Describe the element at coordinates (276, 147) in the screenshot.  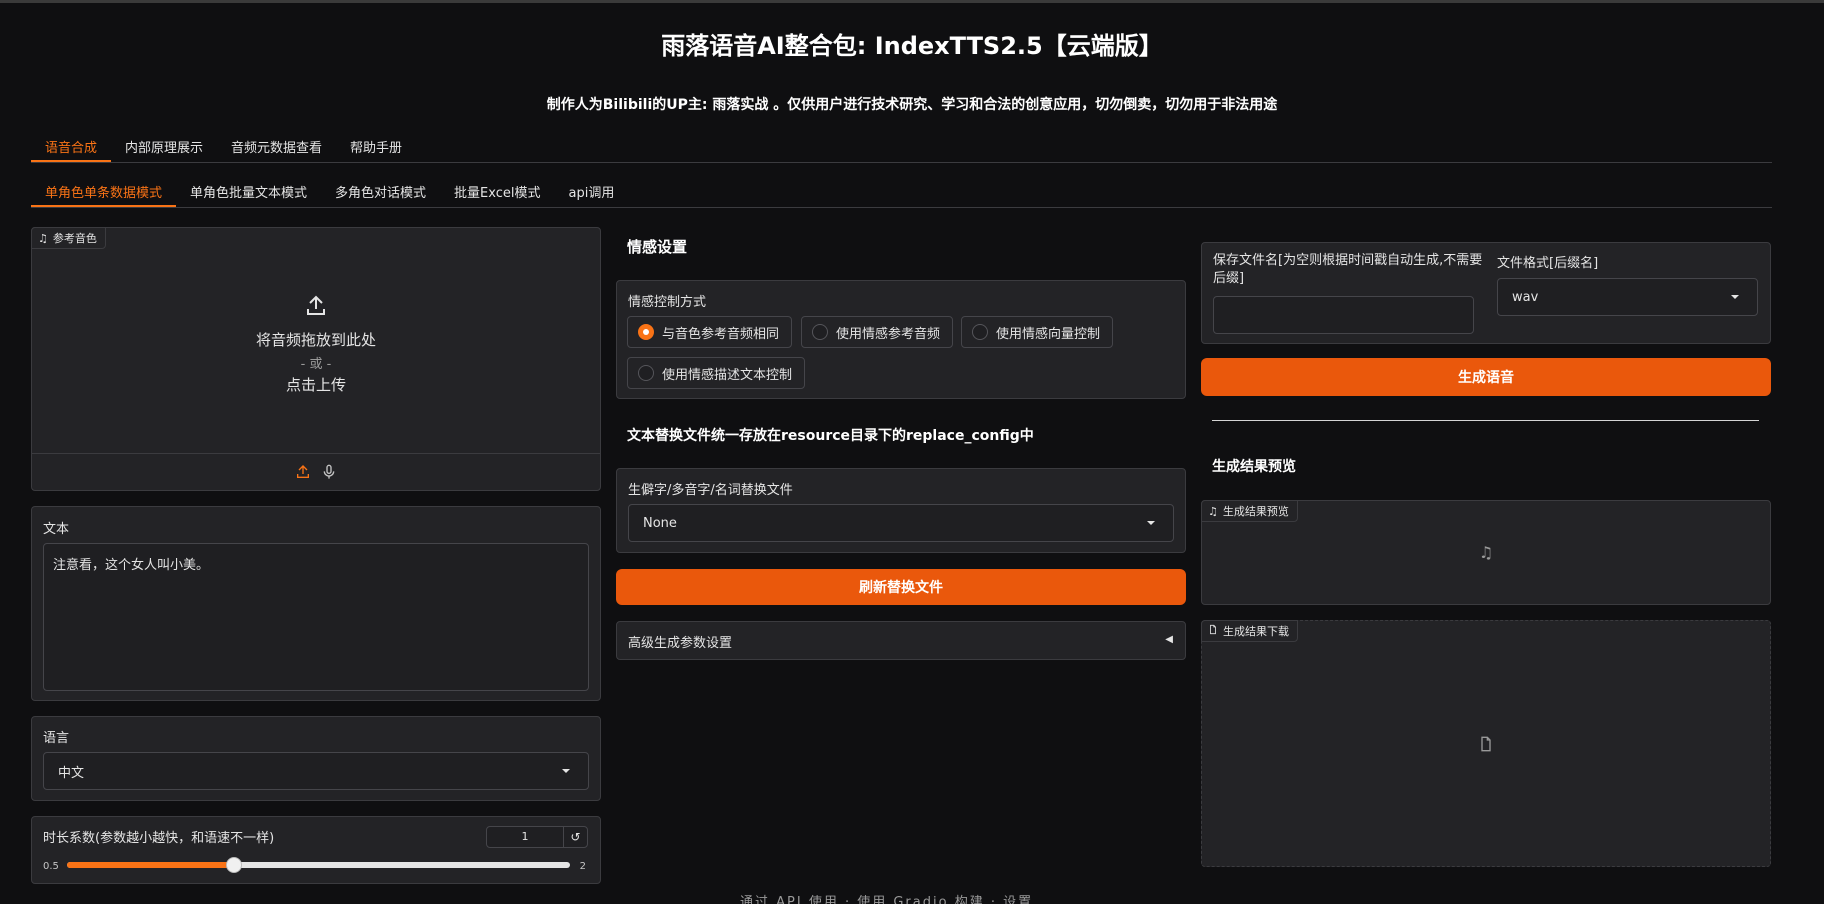
I see `tab-audio-metadata: 音频元数据查看` at that location.